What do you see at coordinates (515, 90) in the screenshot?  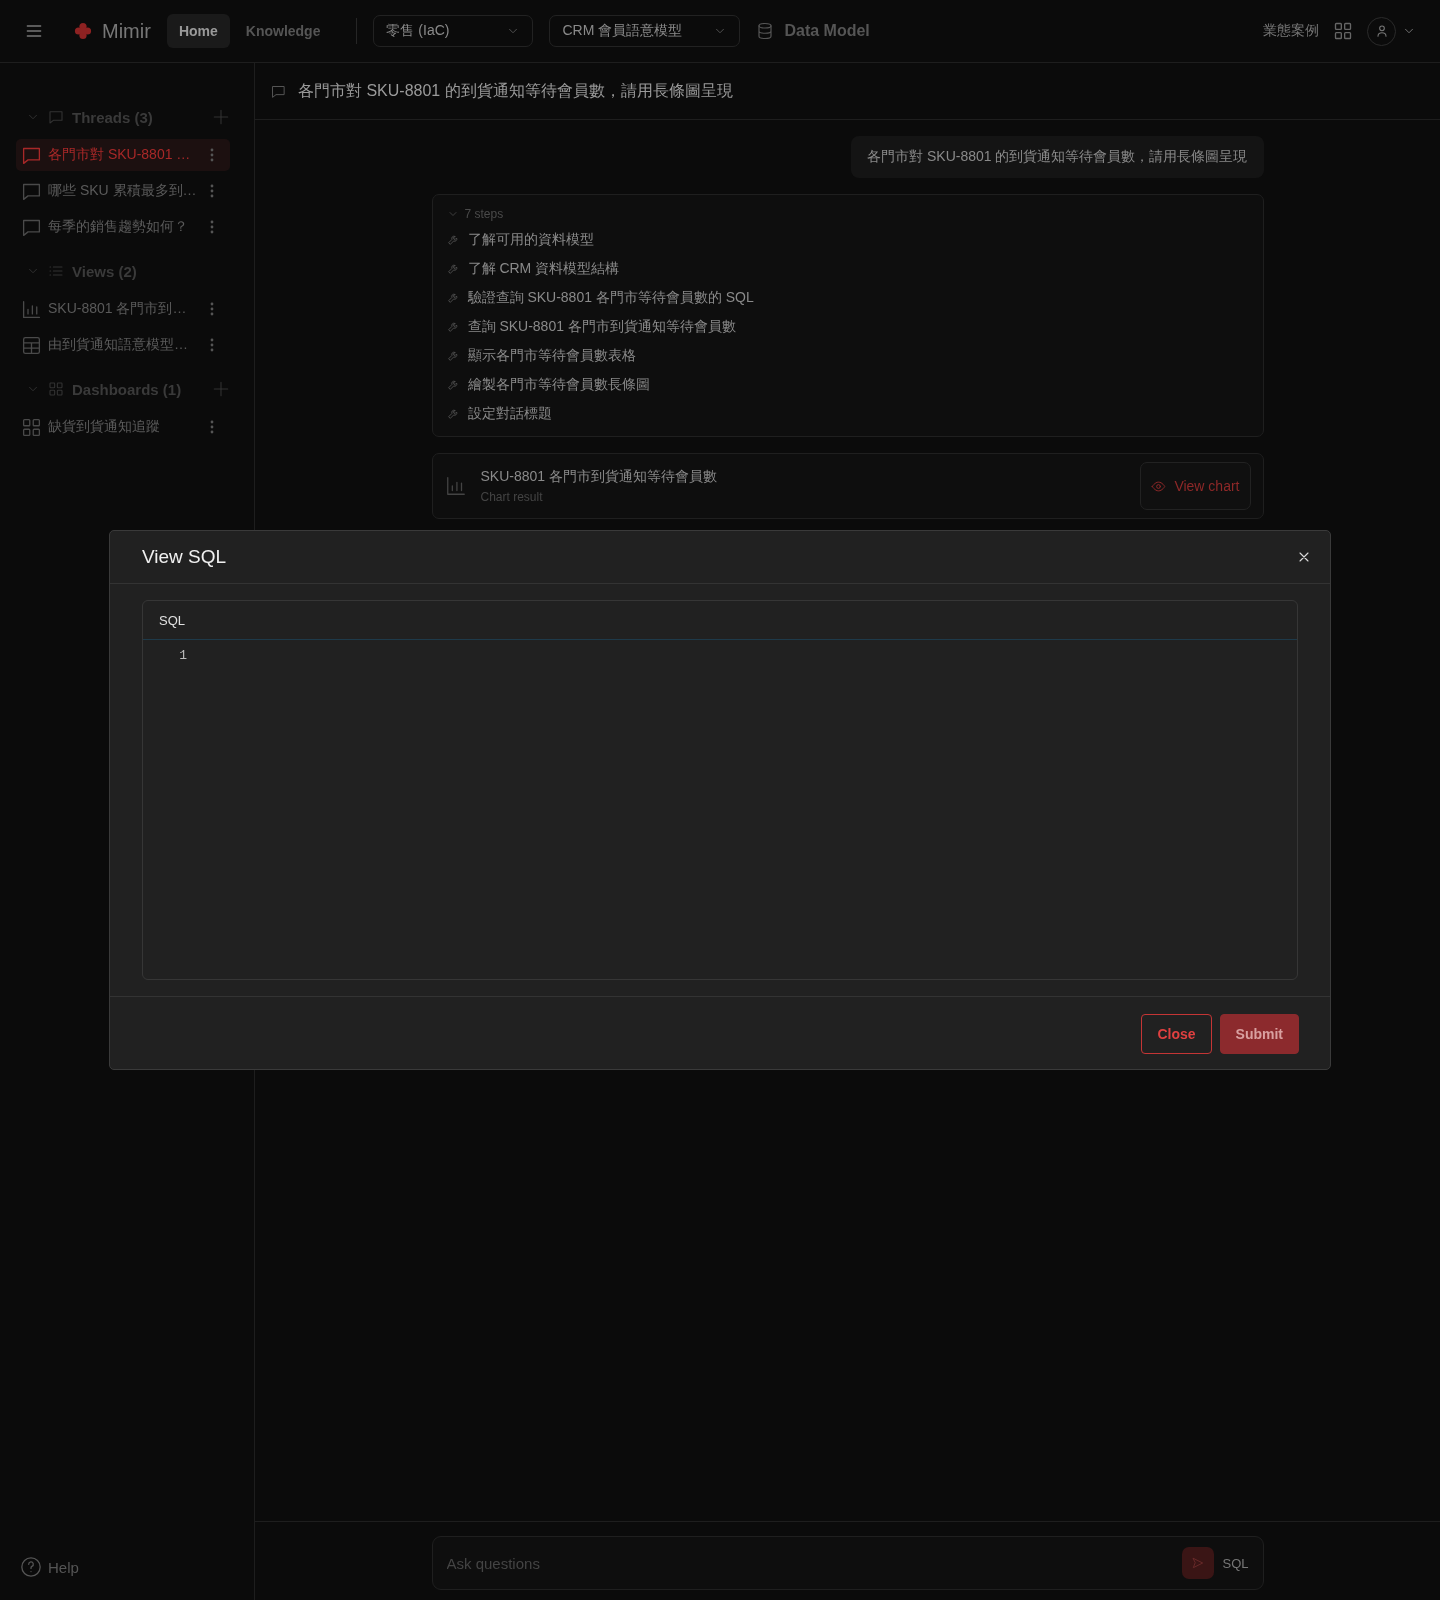 I see `thread-title: 各門市對 SKU-8801 的到貨通知等待會員數，請用長條圖呈現` at bounding box center [515, 90].